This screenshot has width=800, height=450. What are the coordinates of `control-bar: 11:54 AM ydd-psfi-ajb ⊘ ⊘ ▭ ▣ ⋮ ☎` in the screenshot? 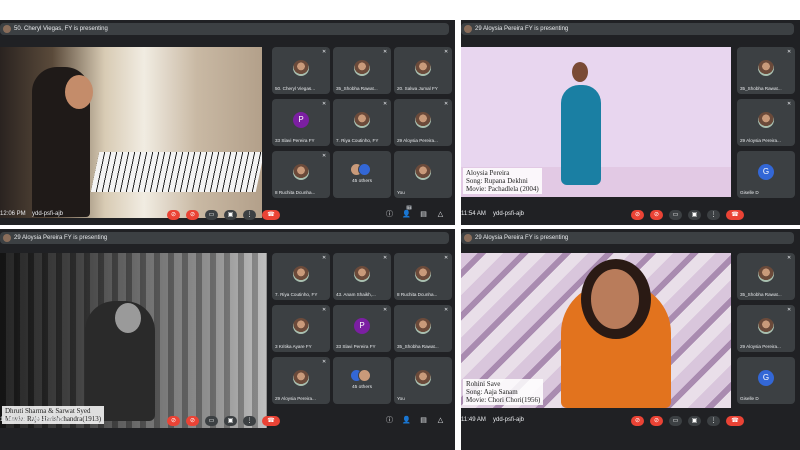 It's located at (630, 214).